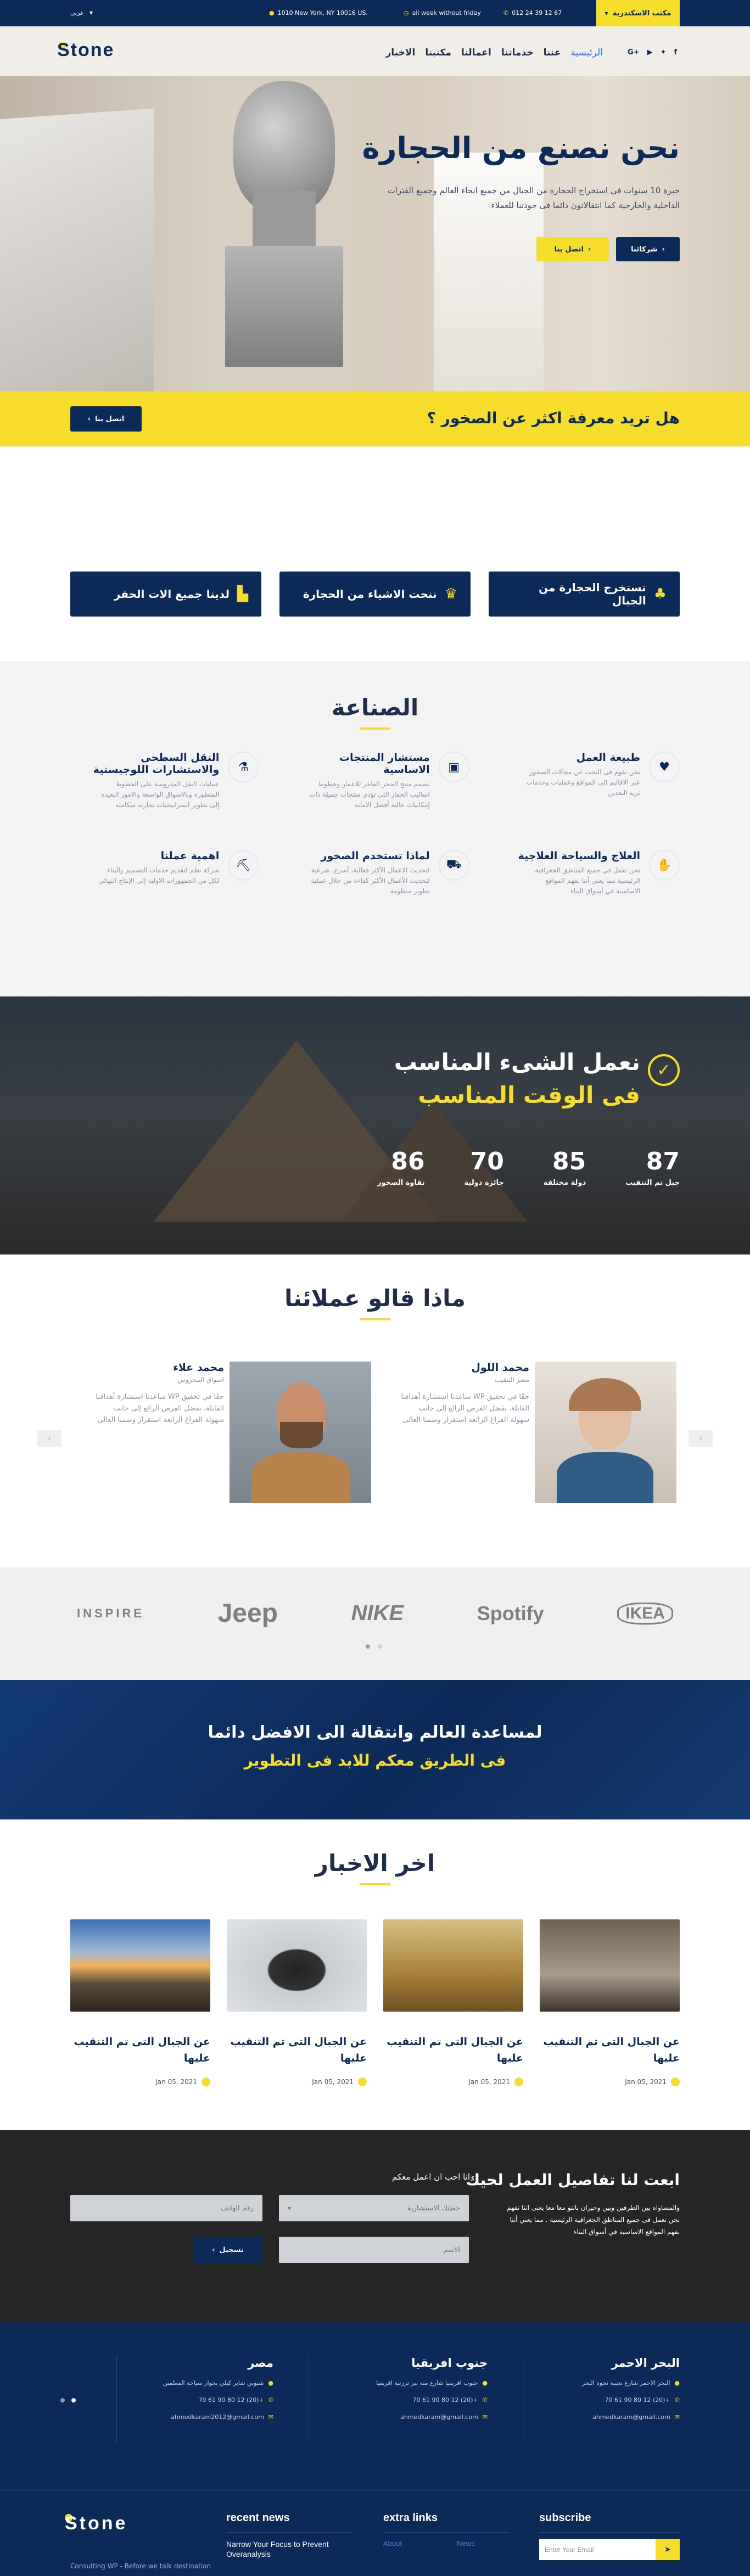  What do you see at coordinates (166, 2208) in the screenshot?
I see `phone-input: رقم الهاتف` at bounding box center [166, 2208].